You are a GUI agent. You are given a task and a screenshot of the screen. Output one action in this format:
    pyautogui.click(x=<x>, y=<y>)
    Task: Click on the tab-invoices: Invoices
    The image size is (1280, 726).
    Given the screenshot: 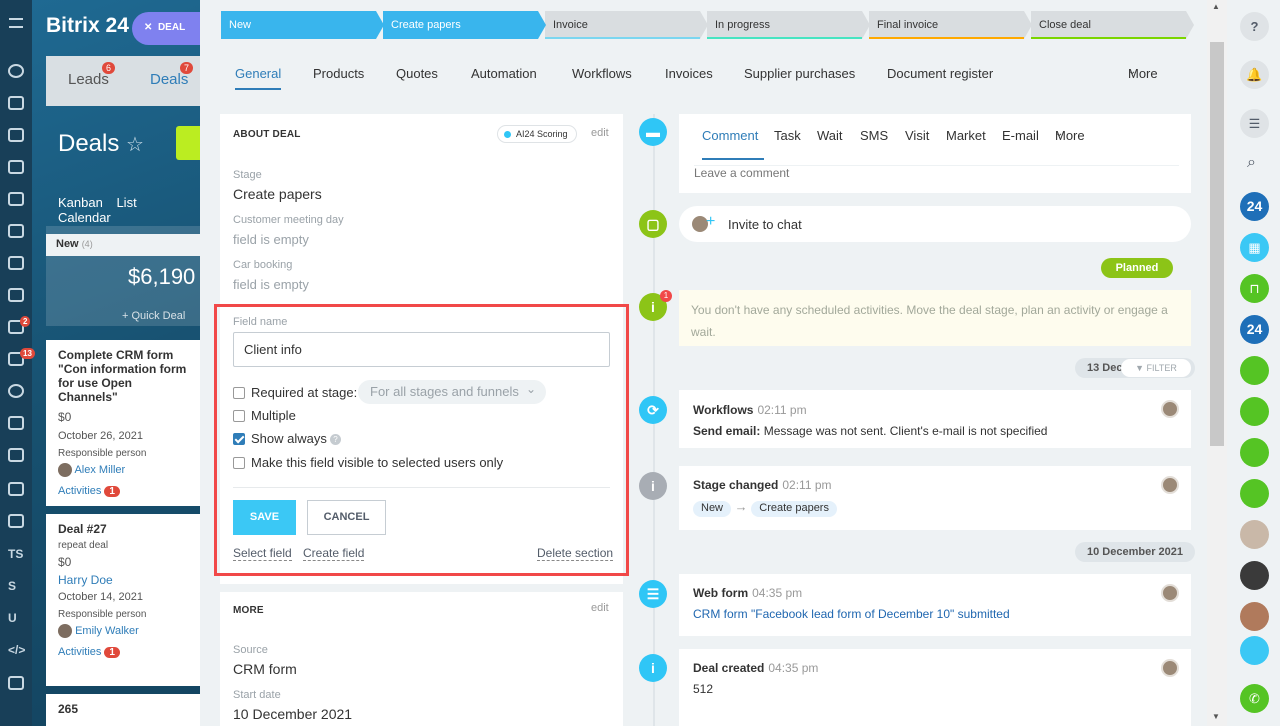 What is the action you would take?
    pyautogui.click(x=689, y=73)
    